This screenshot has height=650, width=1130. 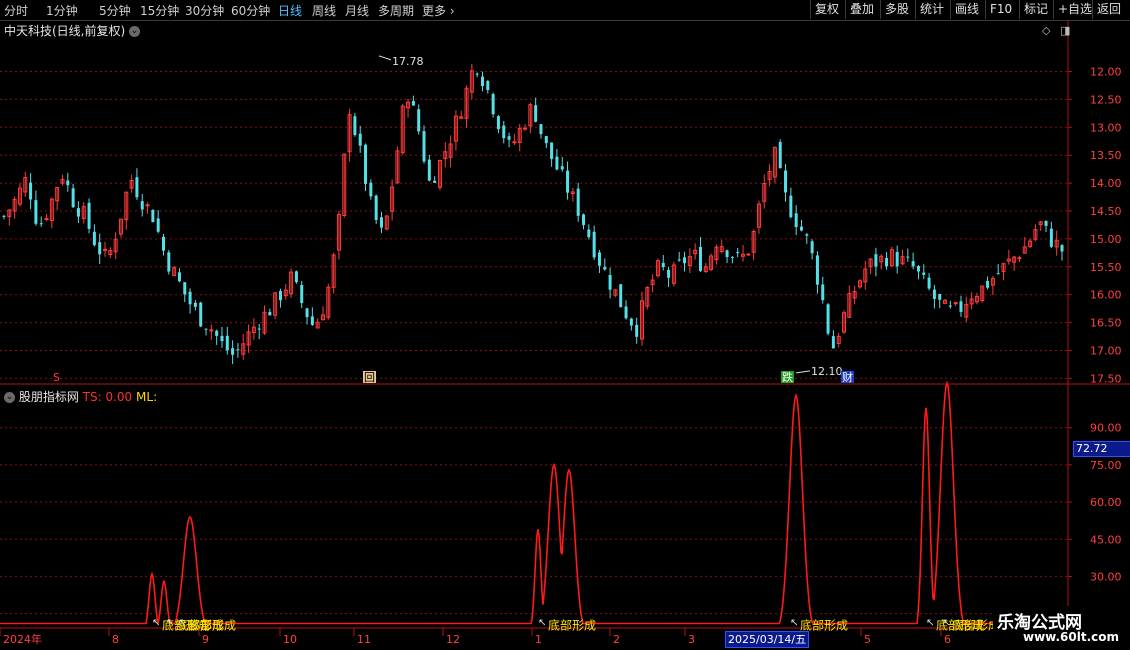 What do you see at coordinates (115, 639) in the screenshot?
I see `date-tick-label: 8` at bounding box center [115, 639].